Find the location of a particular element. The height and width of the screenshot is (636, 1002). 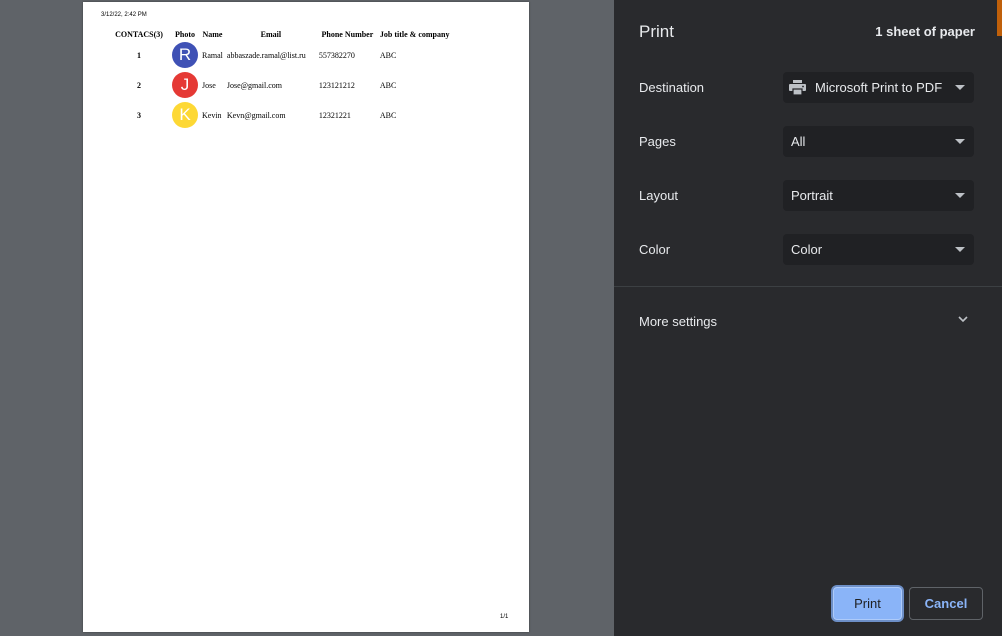

table-row: 3 K Kevin Kevn@gmail.com 12321221 ABC is located at coordinates (279, 115).